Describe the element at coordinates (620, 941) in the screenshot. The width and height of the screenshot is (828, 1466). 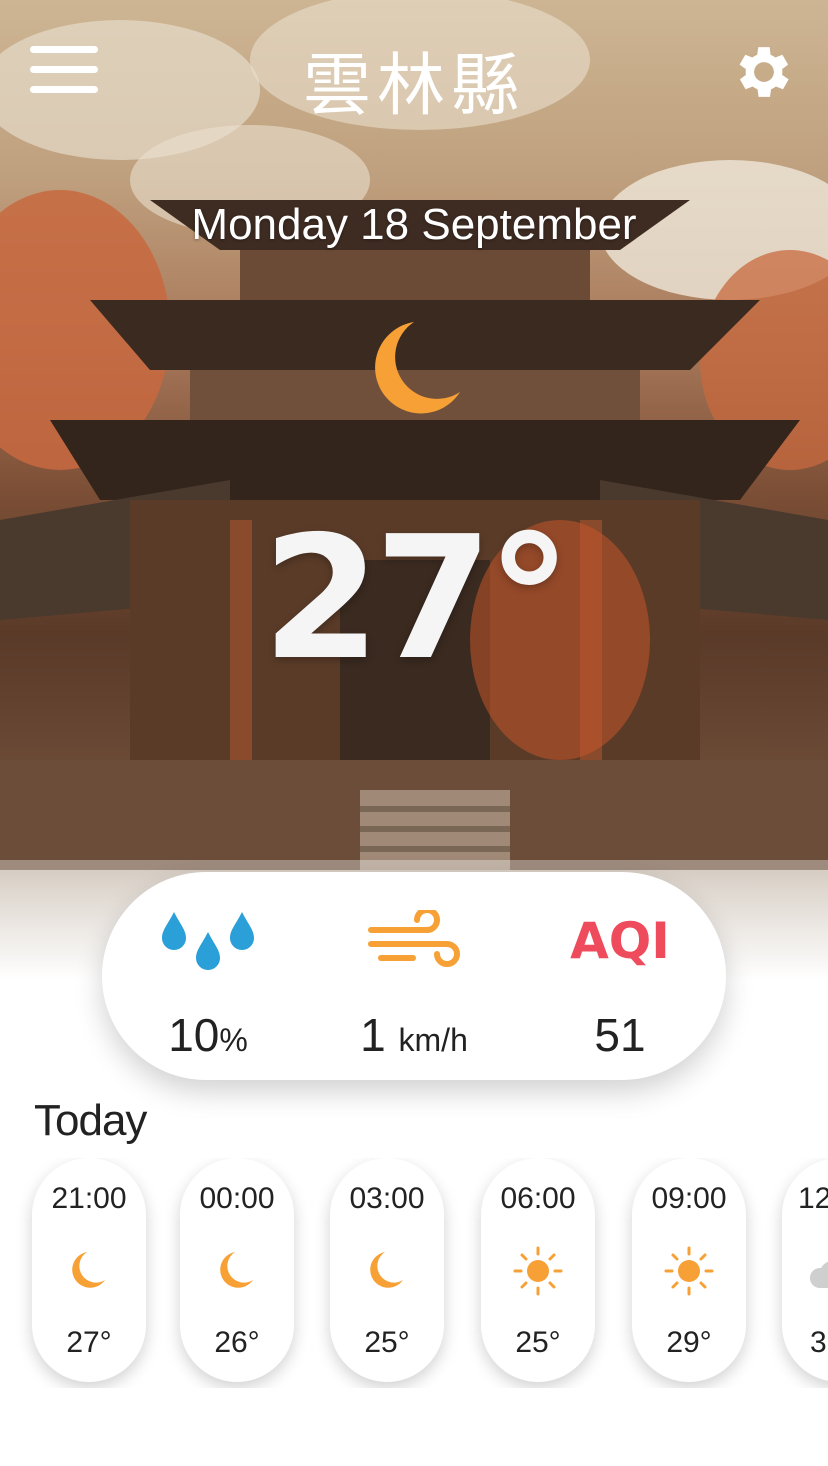
I see `aqi-label: AQI` at that location.